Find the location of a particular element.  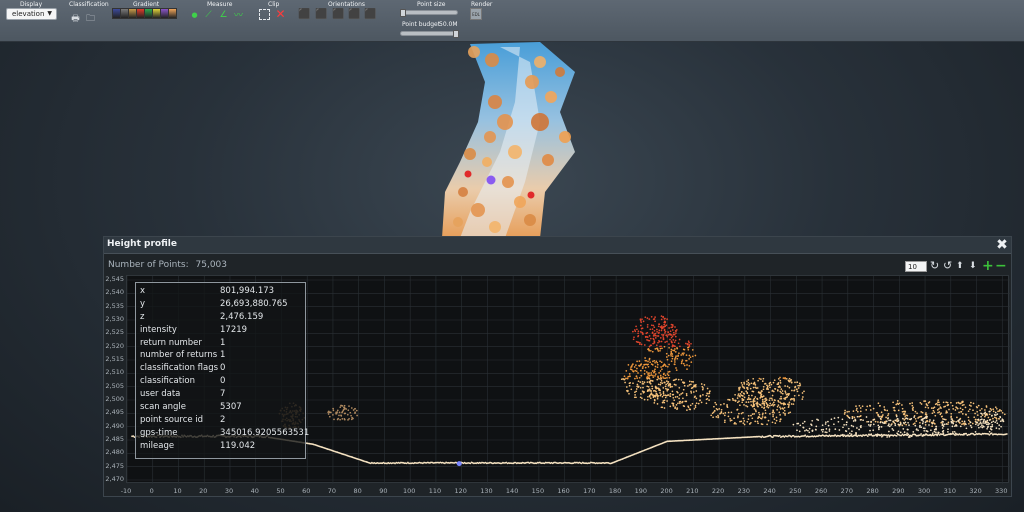

clip-box-icon is located at coordinates (264, 14).